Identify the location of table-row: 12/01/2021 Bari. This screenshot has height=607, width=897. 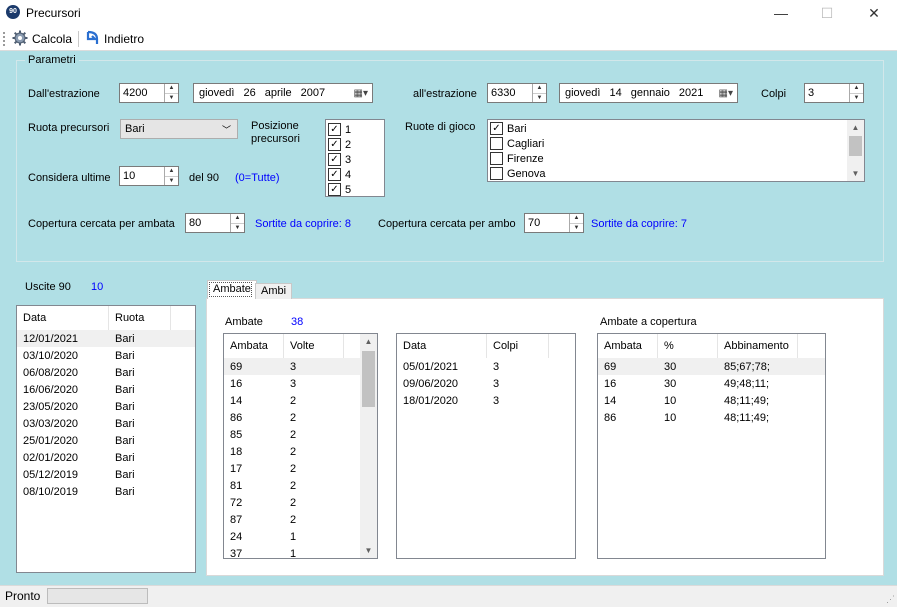
(106, 338).